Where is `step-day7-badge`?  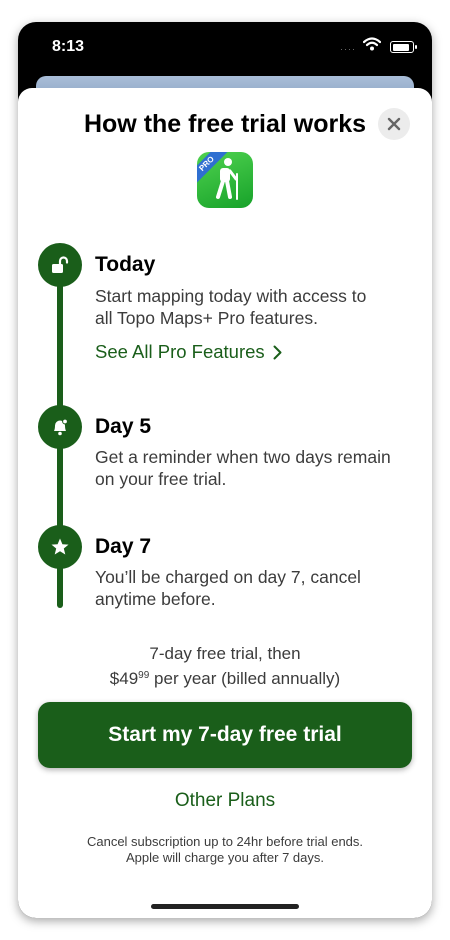 step-day7-badge is located at coordinates (60, 547).